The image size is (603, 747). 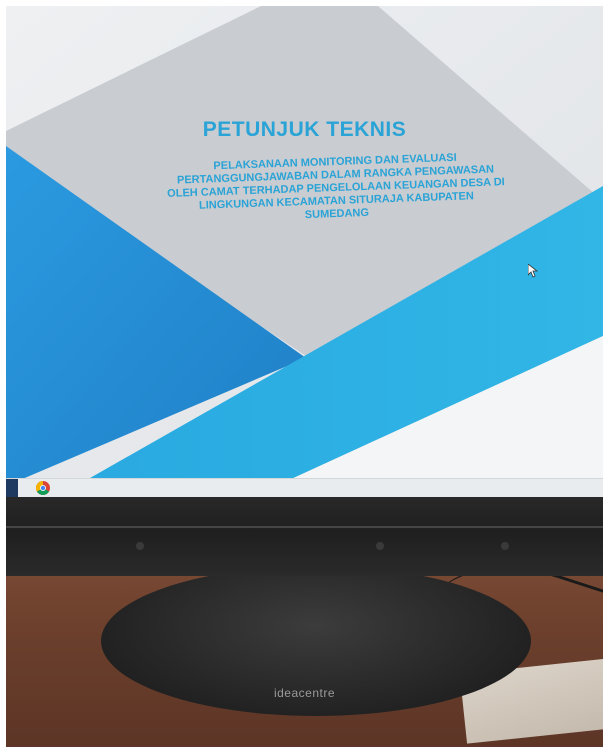 I want to click on chrome-icon, so click(x=43, y=488).